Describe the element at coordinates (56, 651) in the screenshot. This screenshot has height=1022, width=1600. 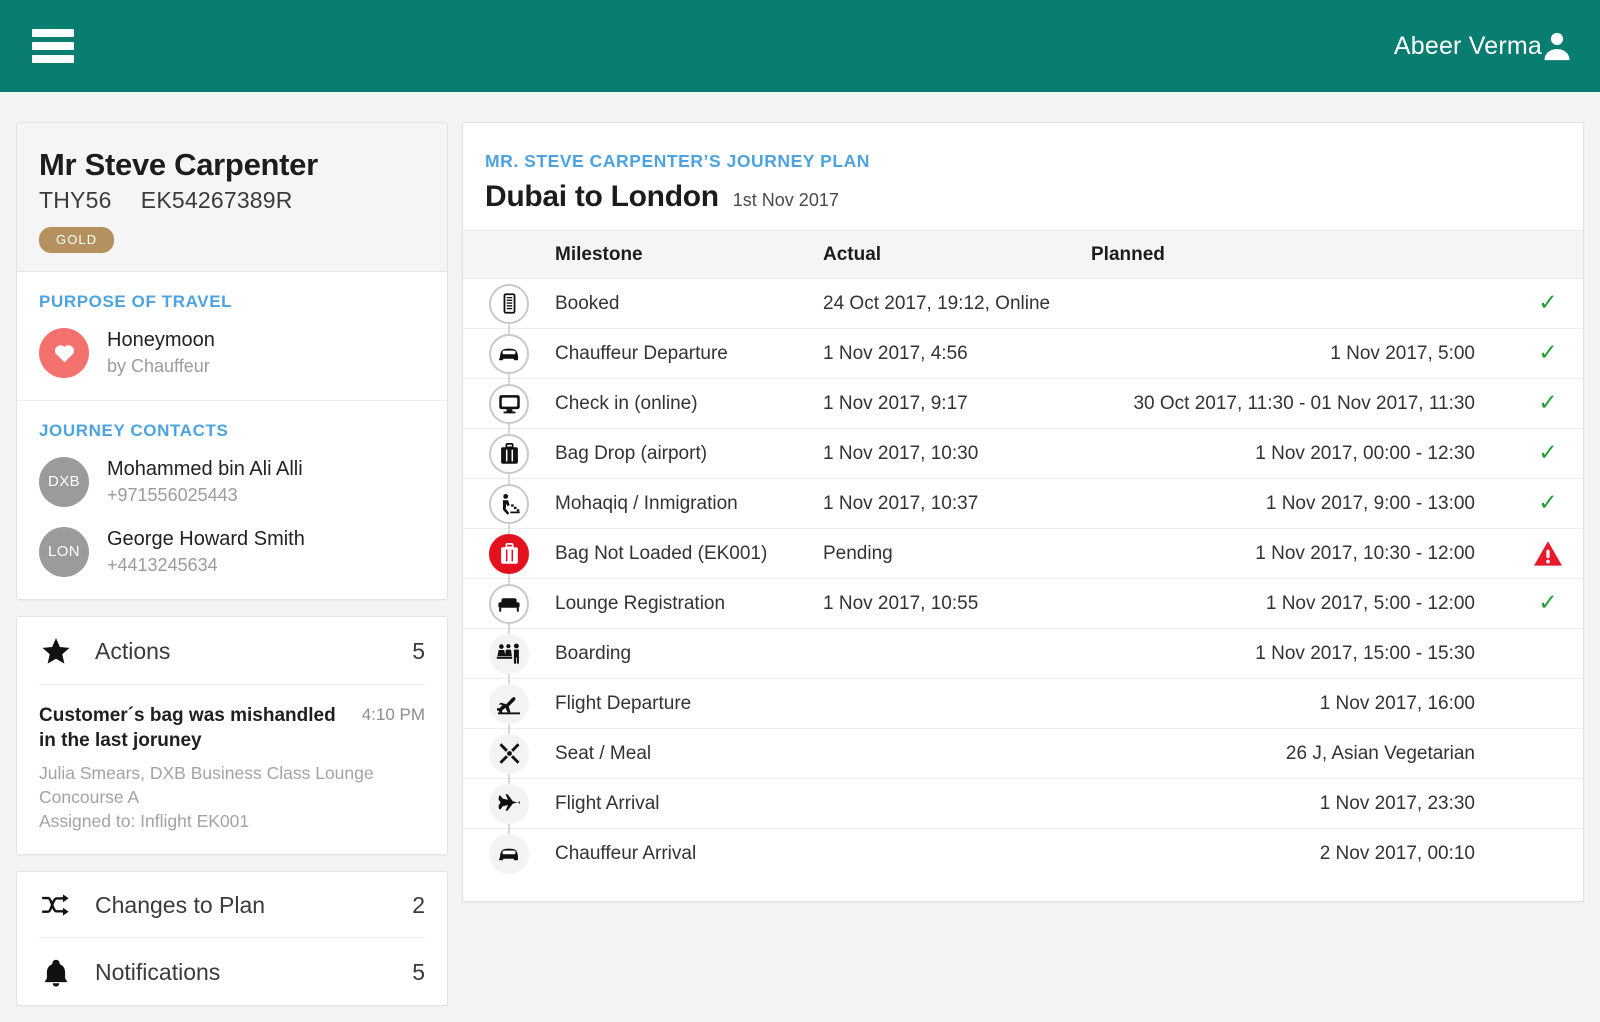
I see `star-icon` at that location.